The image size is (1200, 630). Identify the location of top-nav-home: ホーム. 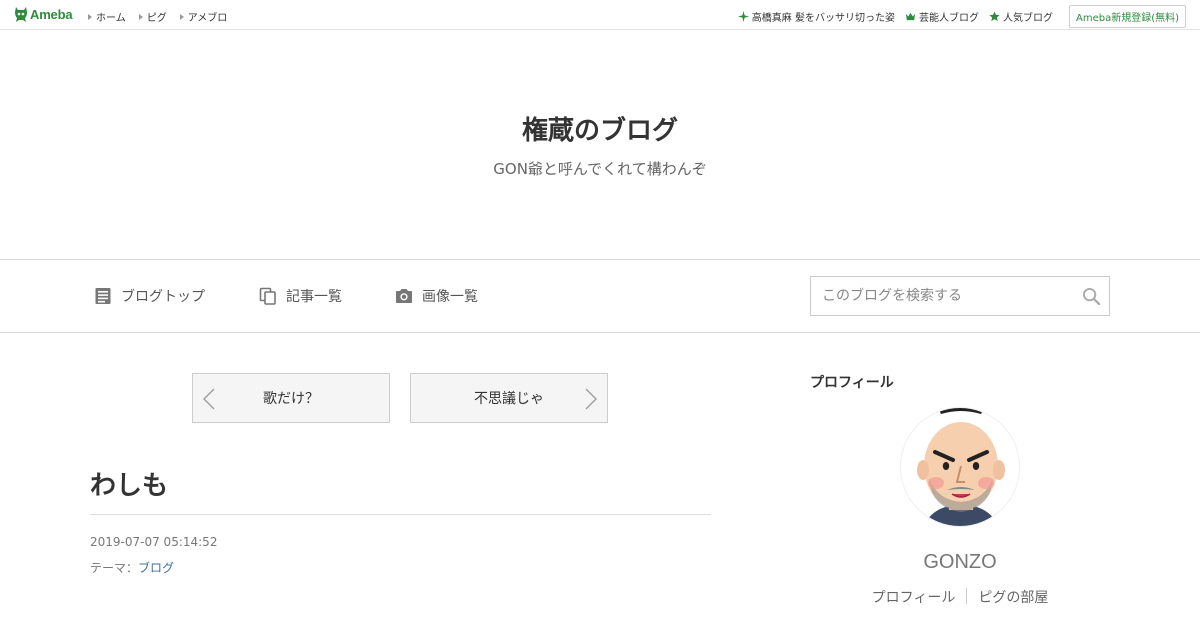
(107, 16).